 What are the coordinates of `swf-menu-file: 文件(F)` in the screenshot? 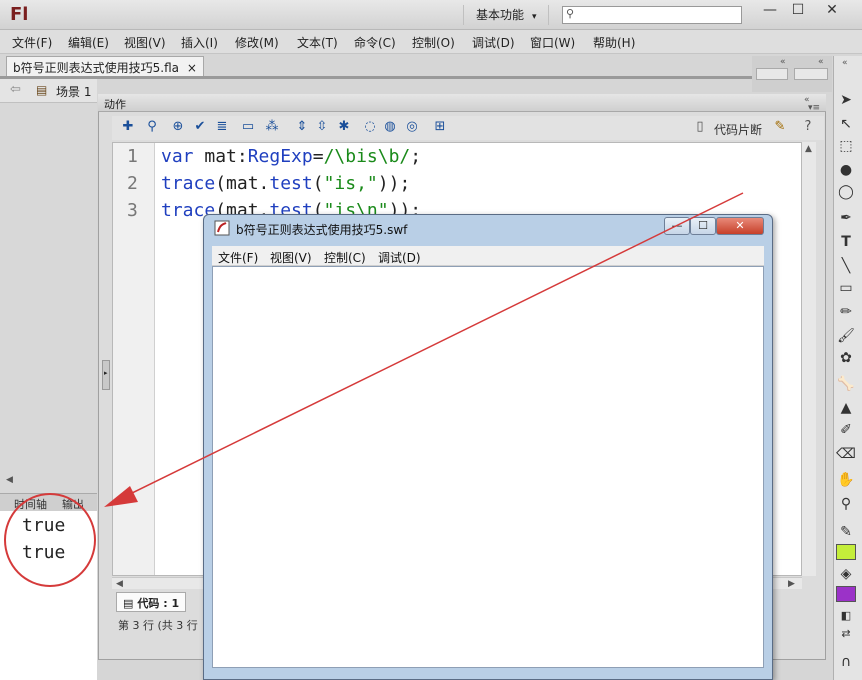 It's located at (238, 257).